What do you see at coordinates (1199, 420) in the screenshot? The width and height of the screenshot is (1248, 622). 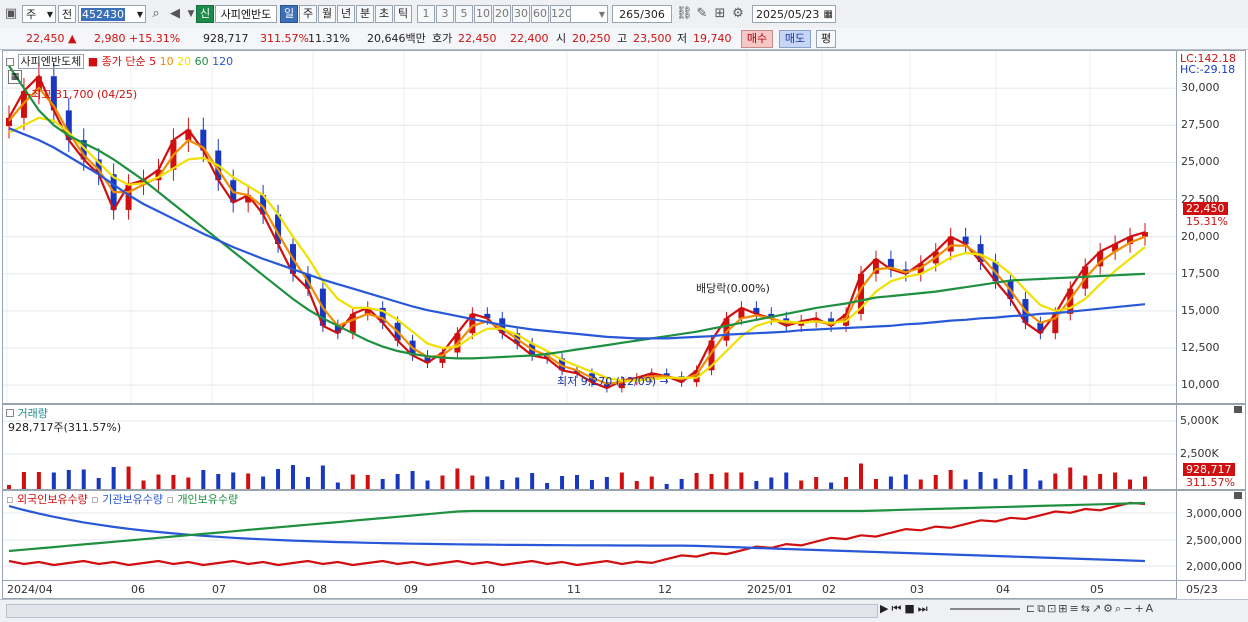 I see `vol-tick: 5,000K` at bounding box center [1199, 420].